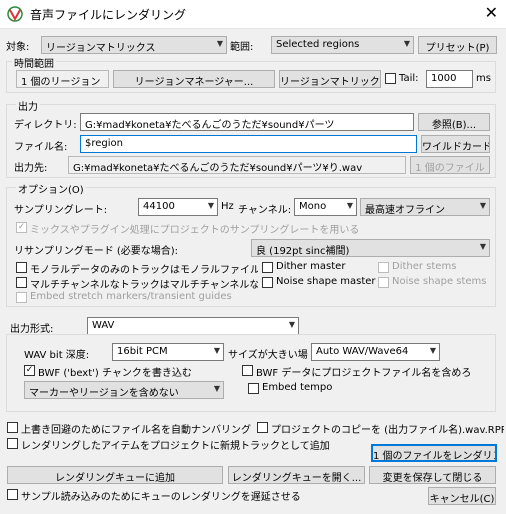 This screenshot has height=514, width=506. I want to click on wildcards-button: ワイルドカード, so click(455, 144).